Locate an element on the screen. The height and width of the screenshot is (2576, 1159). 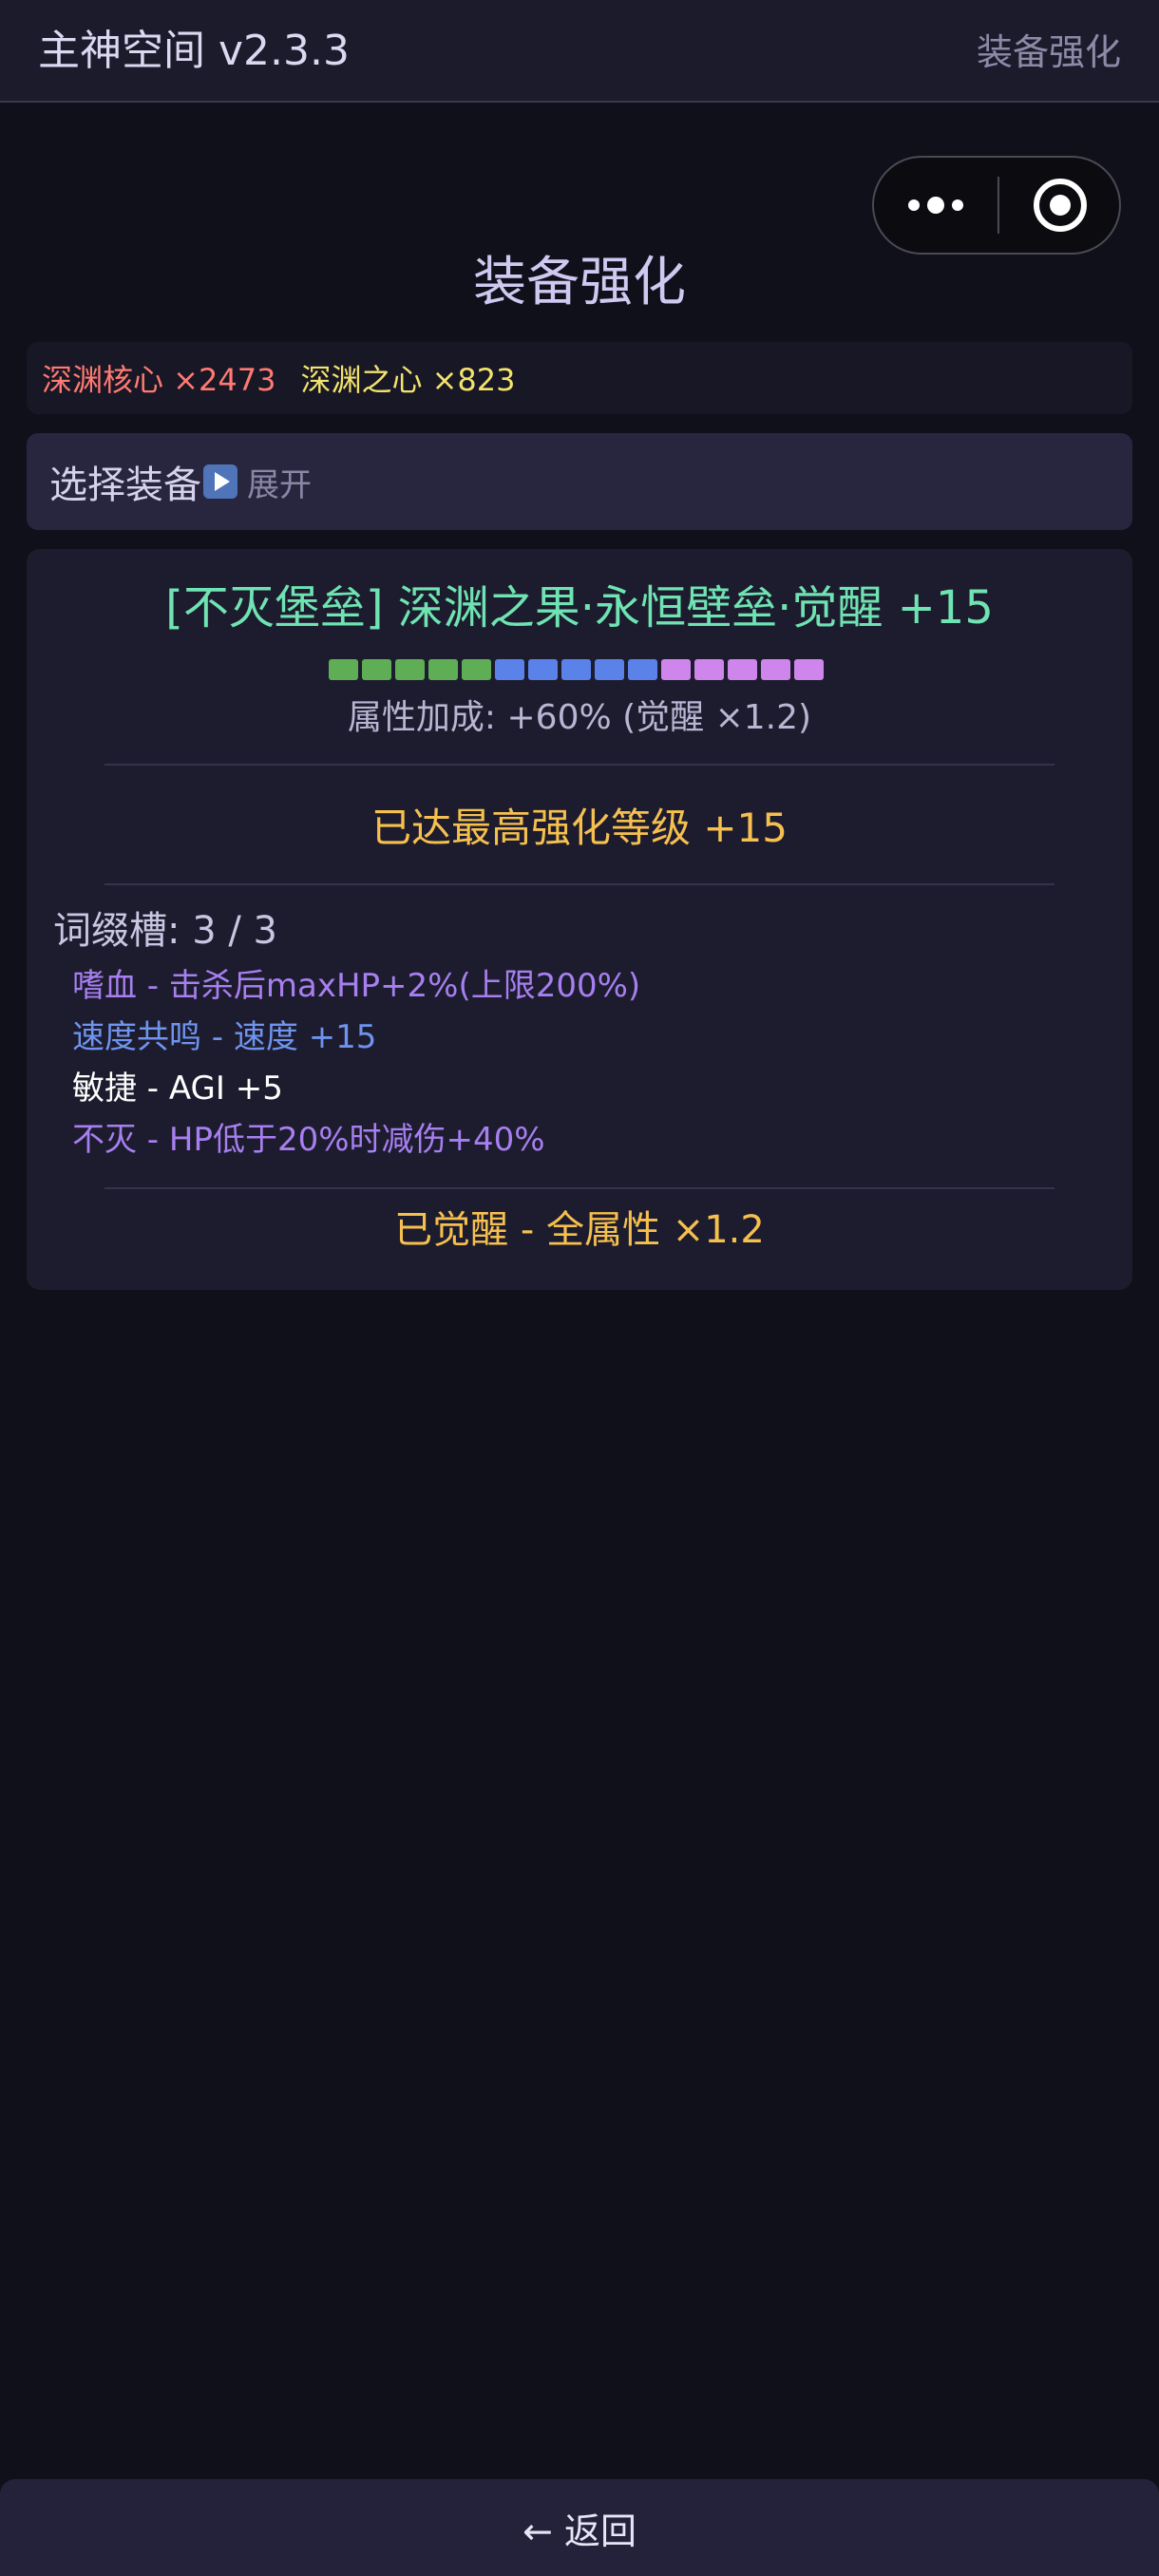
affix-slot-header: 词缀槽: 3 / 3 is located at coordinates (165, 931).